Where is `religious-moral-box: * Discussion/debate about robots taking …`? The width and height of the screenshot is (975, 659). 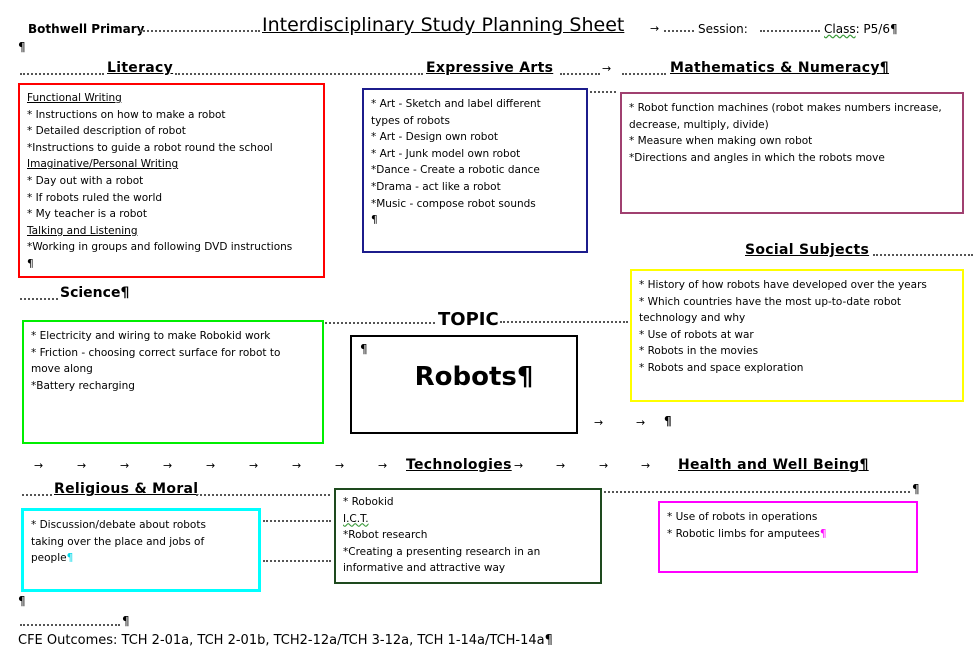 religious-moral-box: * Discussion/debate about robots taking … is located at coordinates (141, 550).